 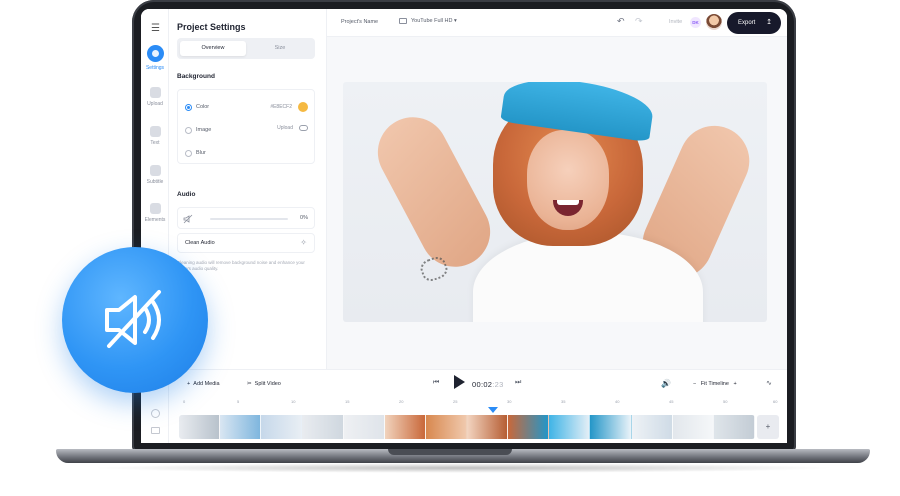 What do you see at coordinates (203, 107) in the screenshot?
I see `color-label: Color` at bounding box center [203, 107].